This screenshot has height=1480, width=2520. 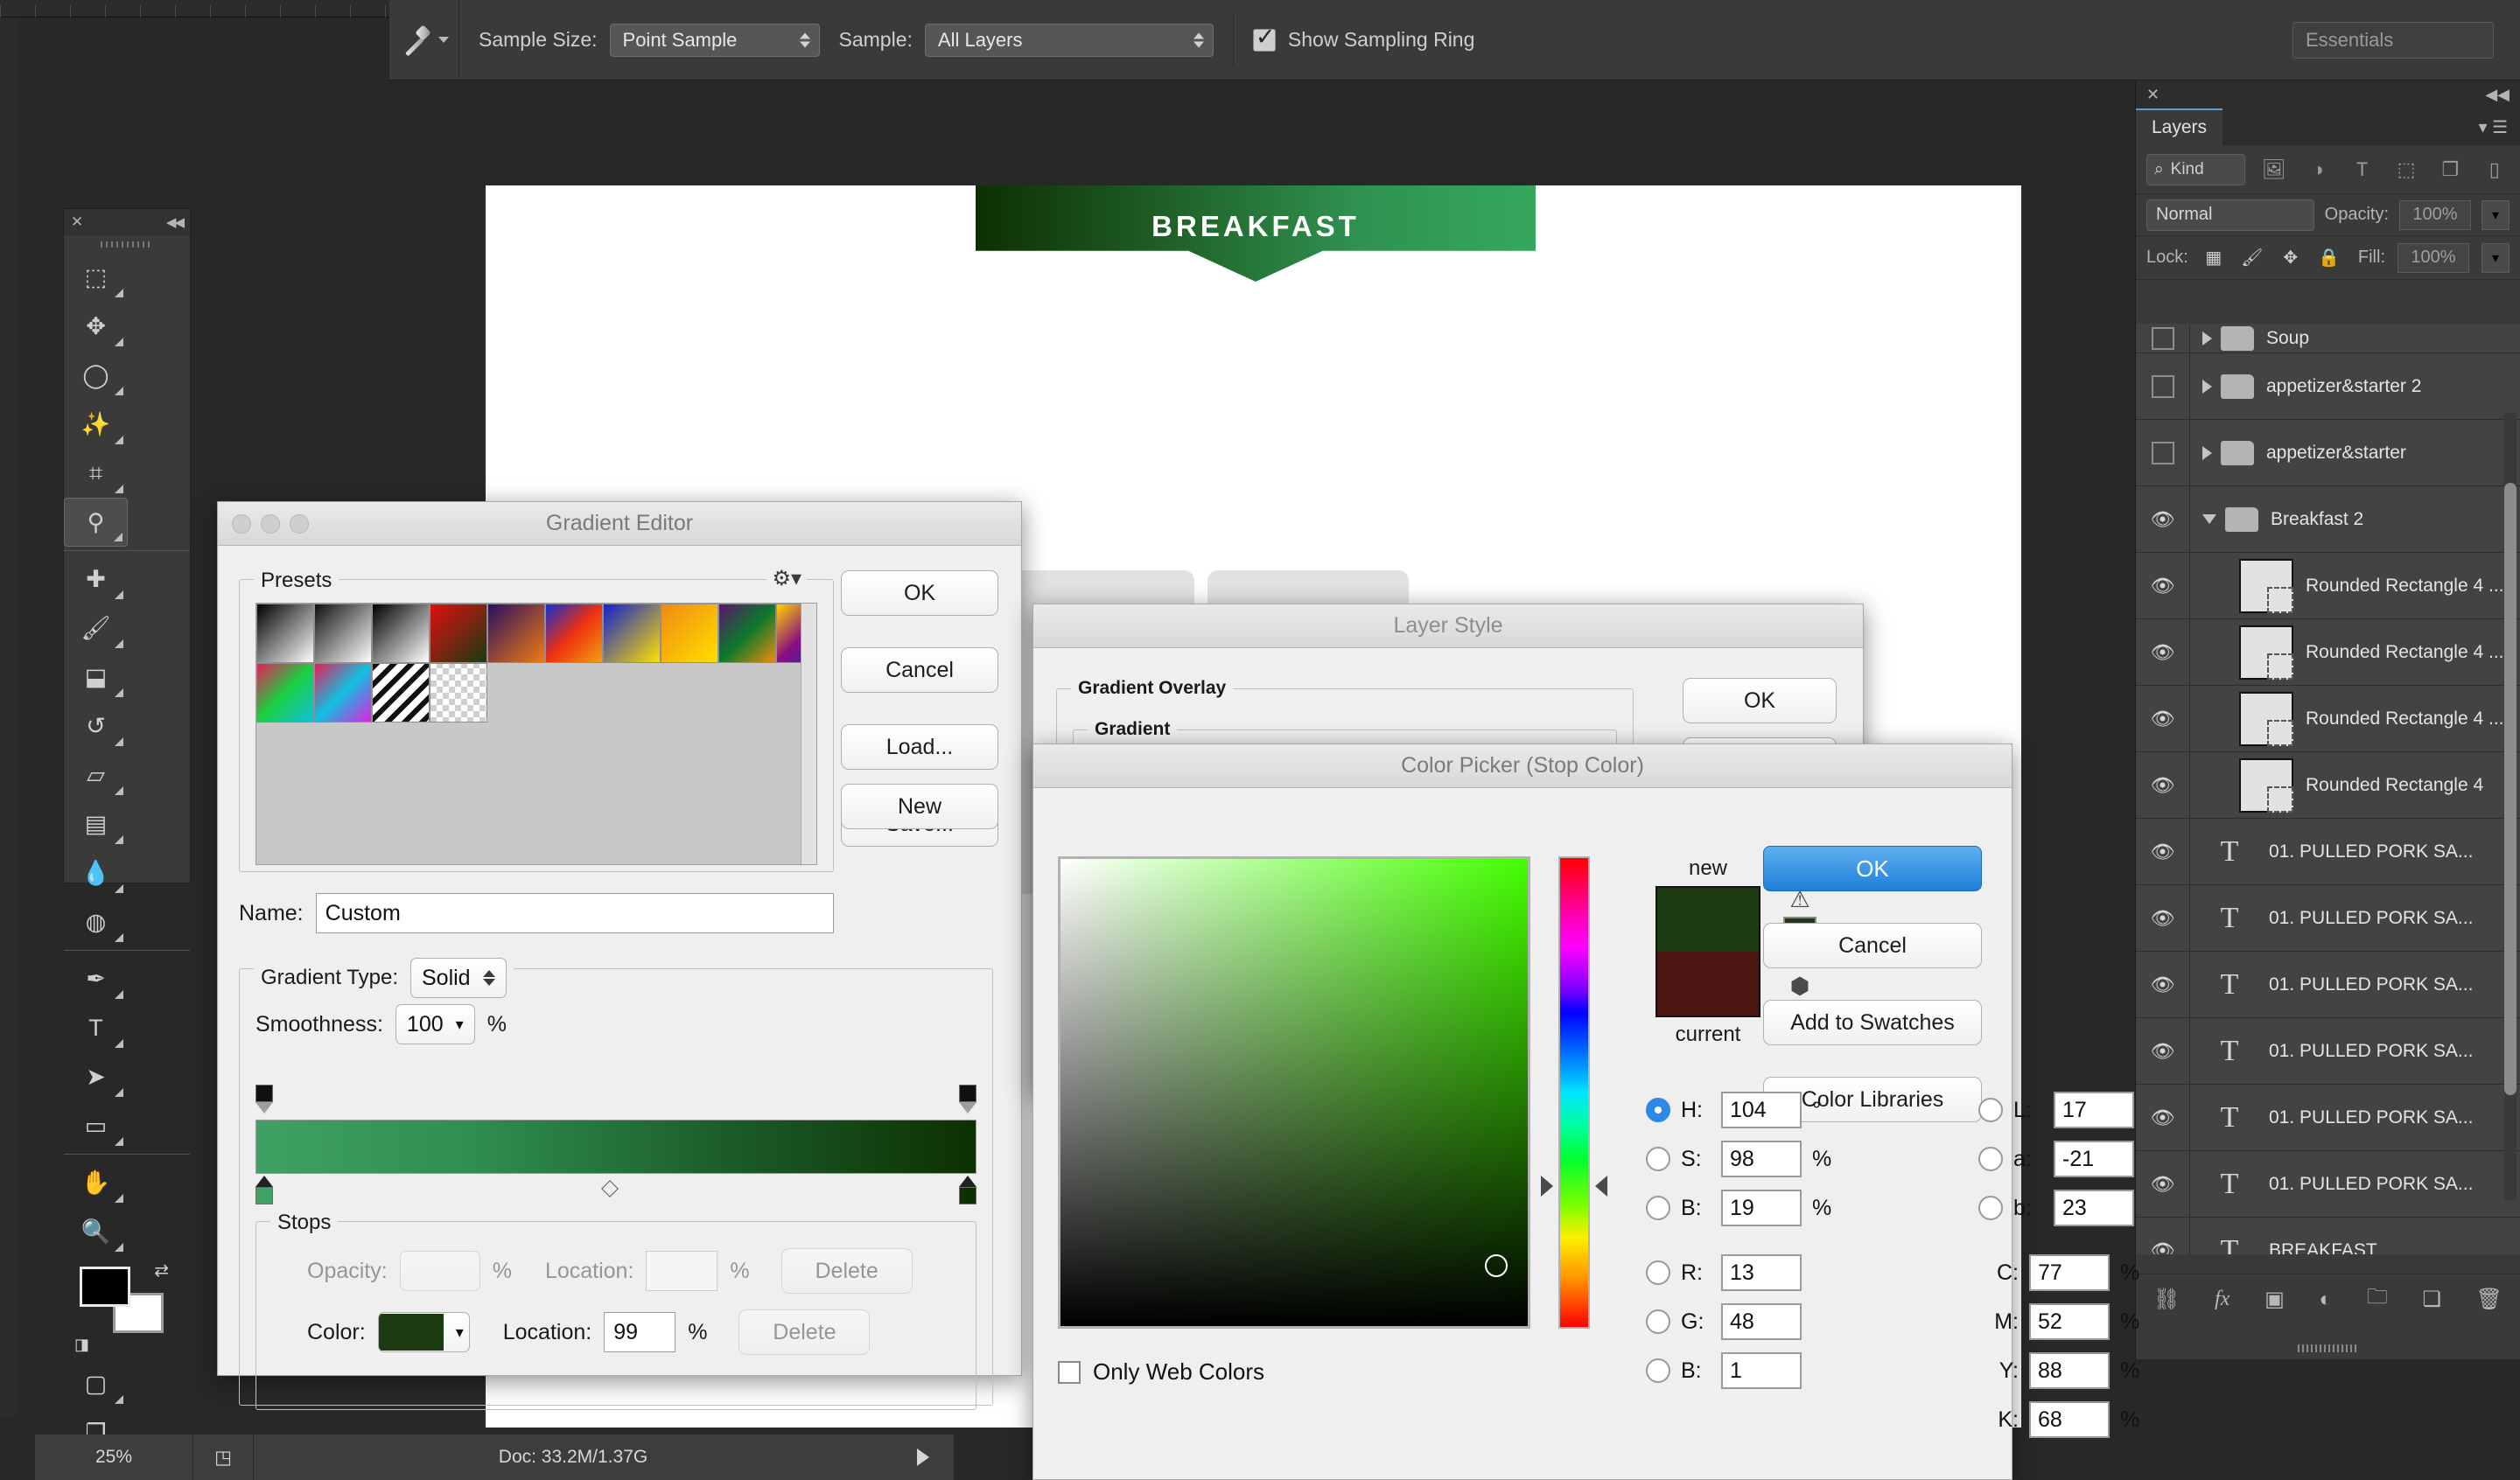 I want to click on tool-brush-tool: 🖌, so click(x=96, y=629).